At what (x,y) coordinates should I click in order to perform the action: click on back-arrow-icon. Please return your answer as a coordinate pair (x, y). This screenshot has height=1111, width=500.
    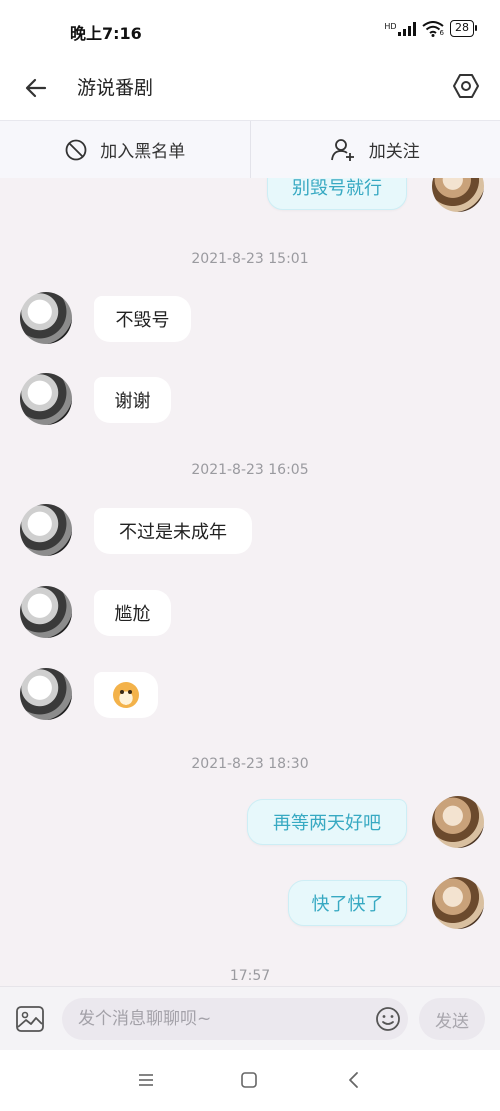
    Looking at the image, I should click on (36, 88).